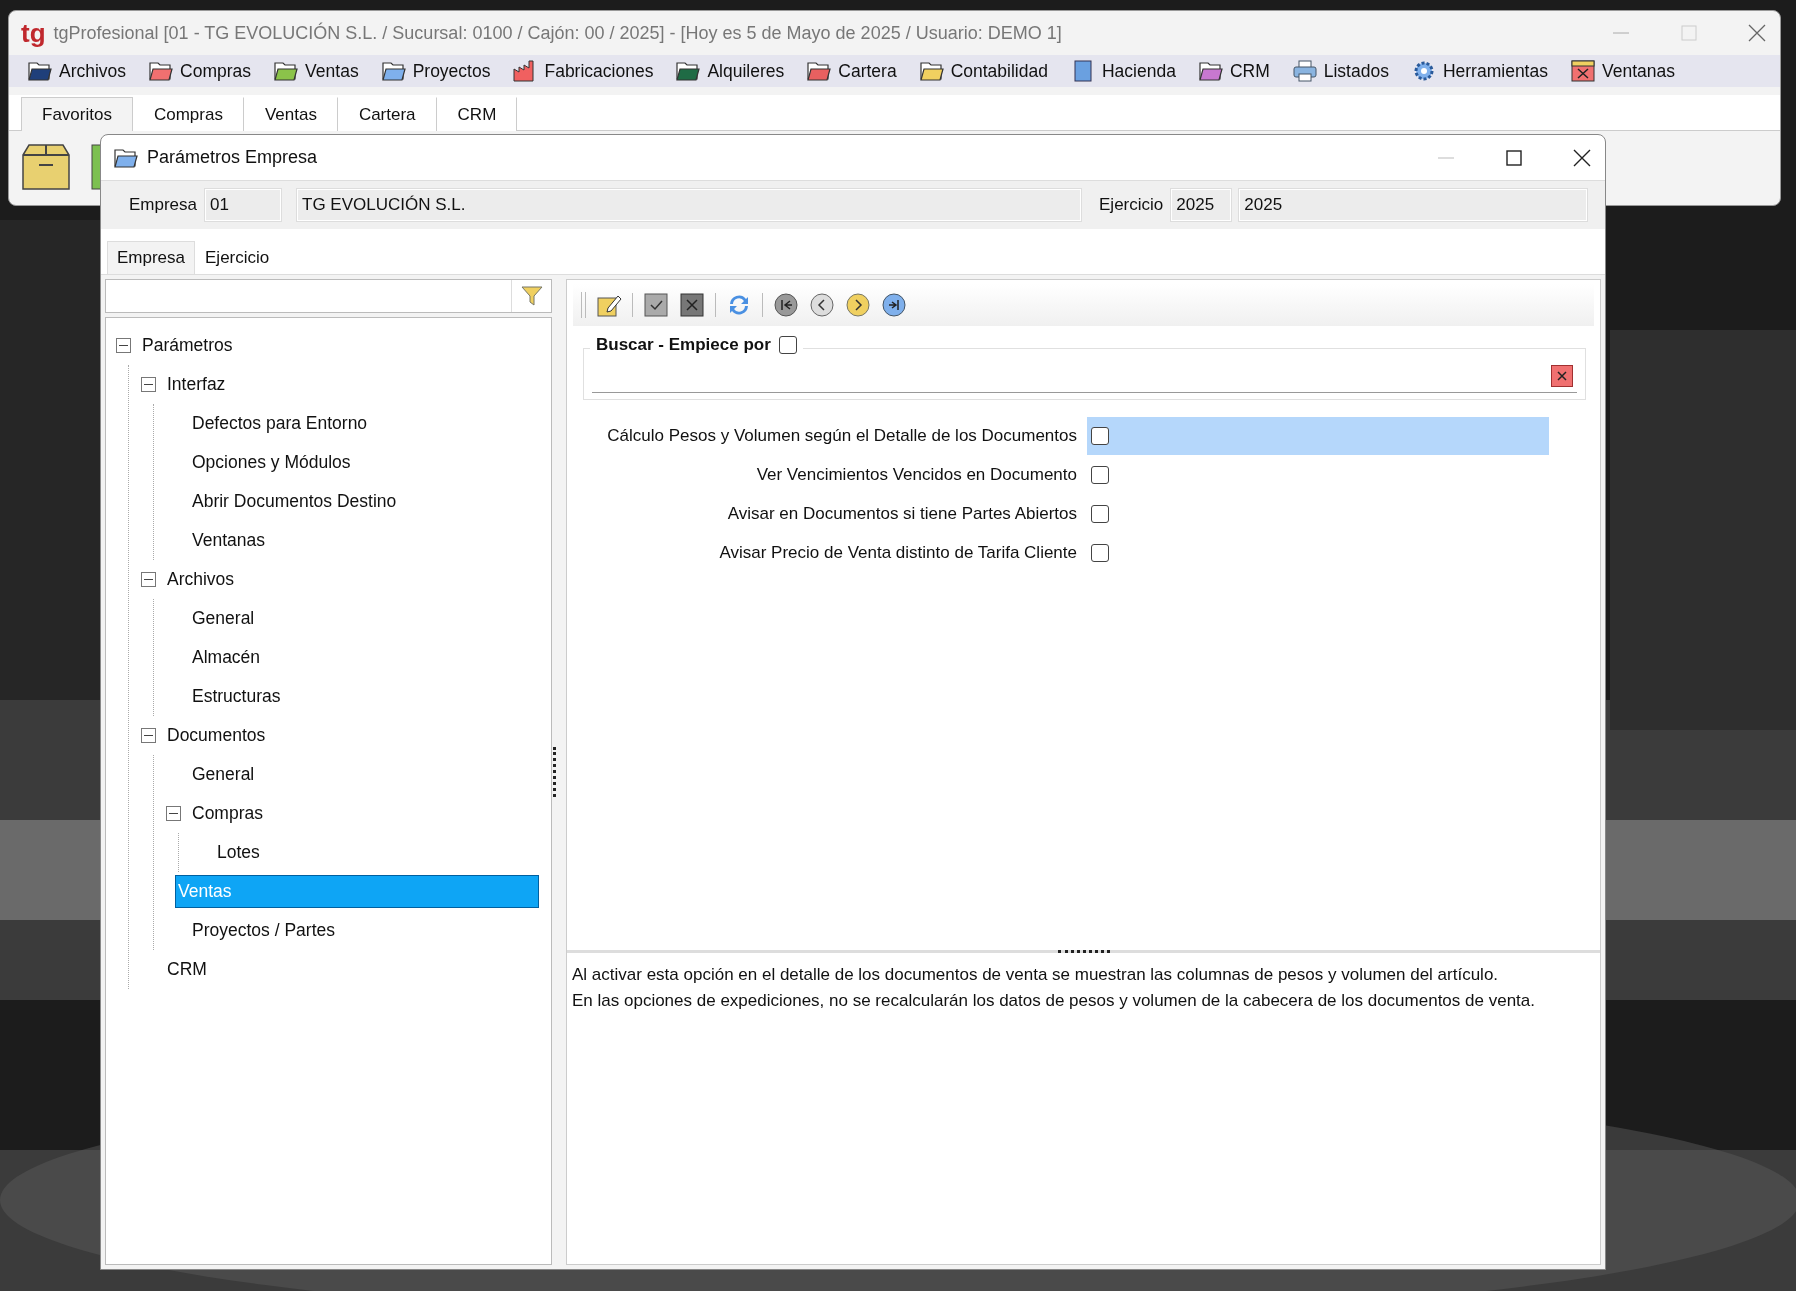 The height and width of the screenshot is (1291, 1796). What do you see at coordinates (902, 513) in the screenshot?
I see `option-label: Avisar en Documentos si tiene Partes Abiertos` at bounding box center [902, 513].